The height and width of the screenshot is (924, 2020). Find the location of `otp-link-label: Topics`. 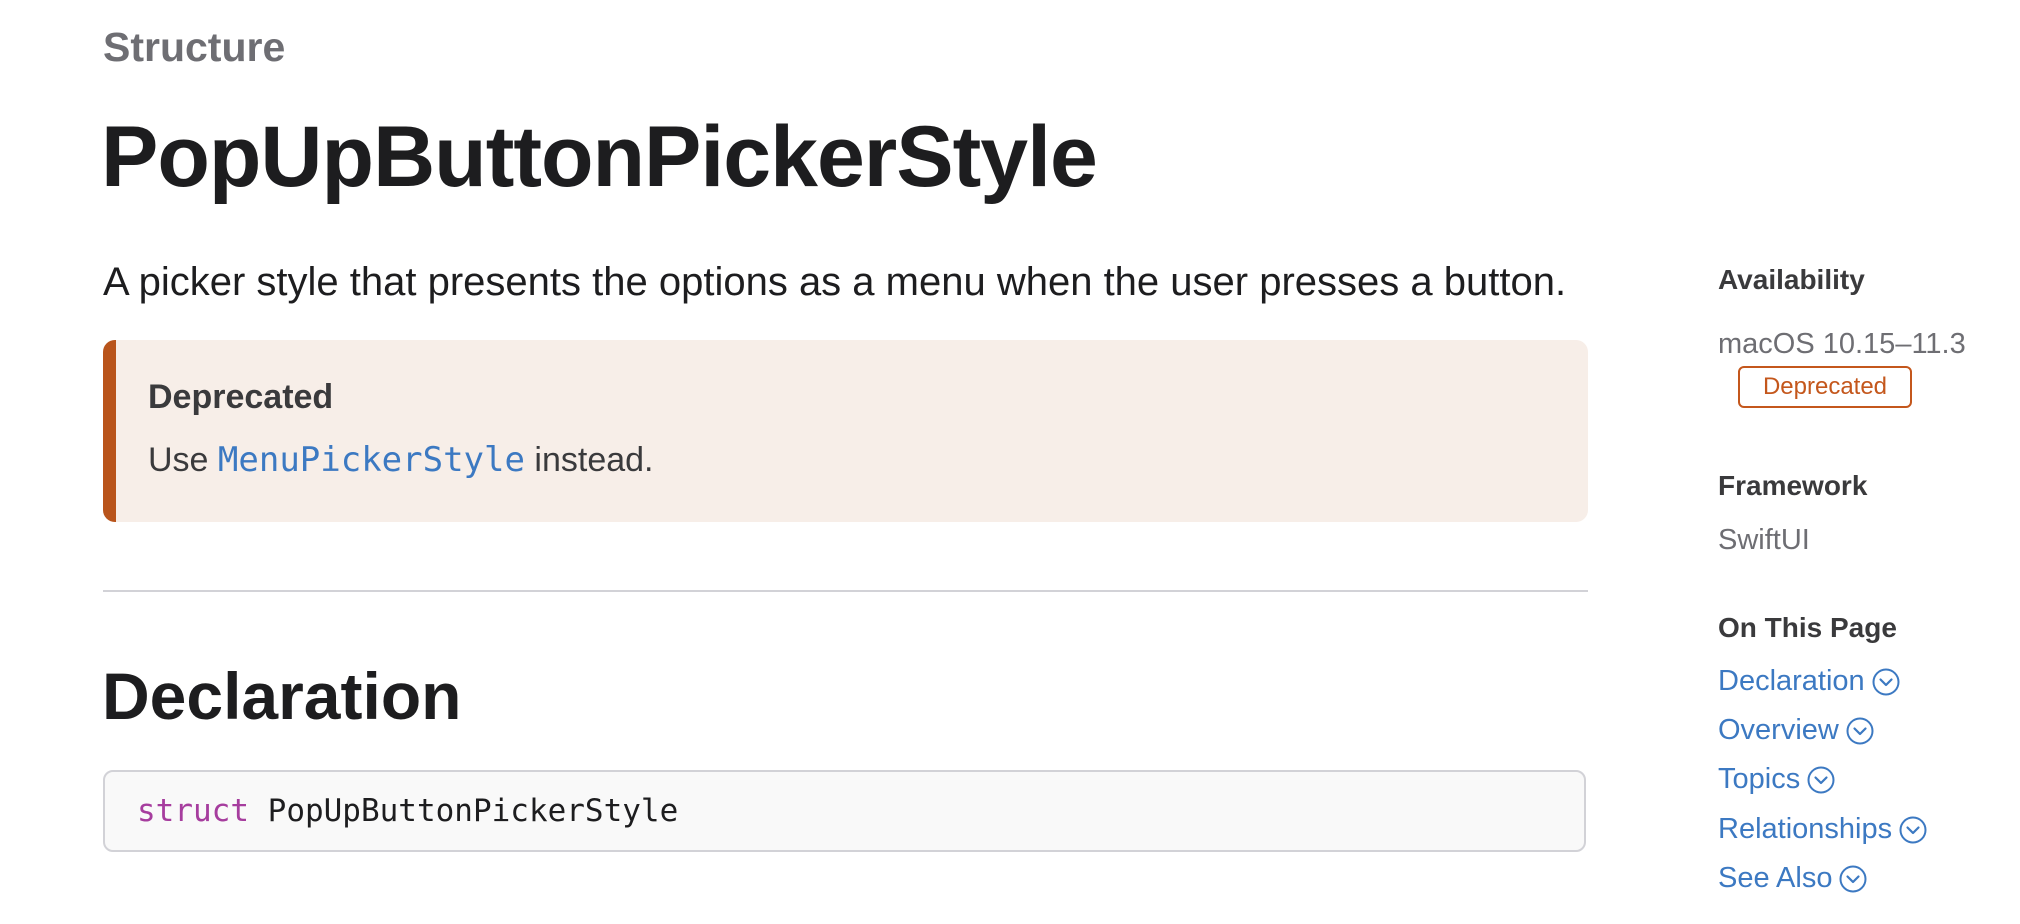

otp-link-label: Topics is located at coordinates (1759, 779).